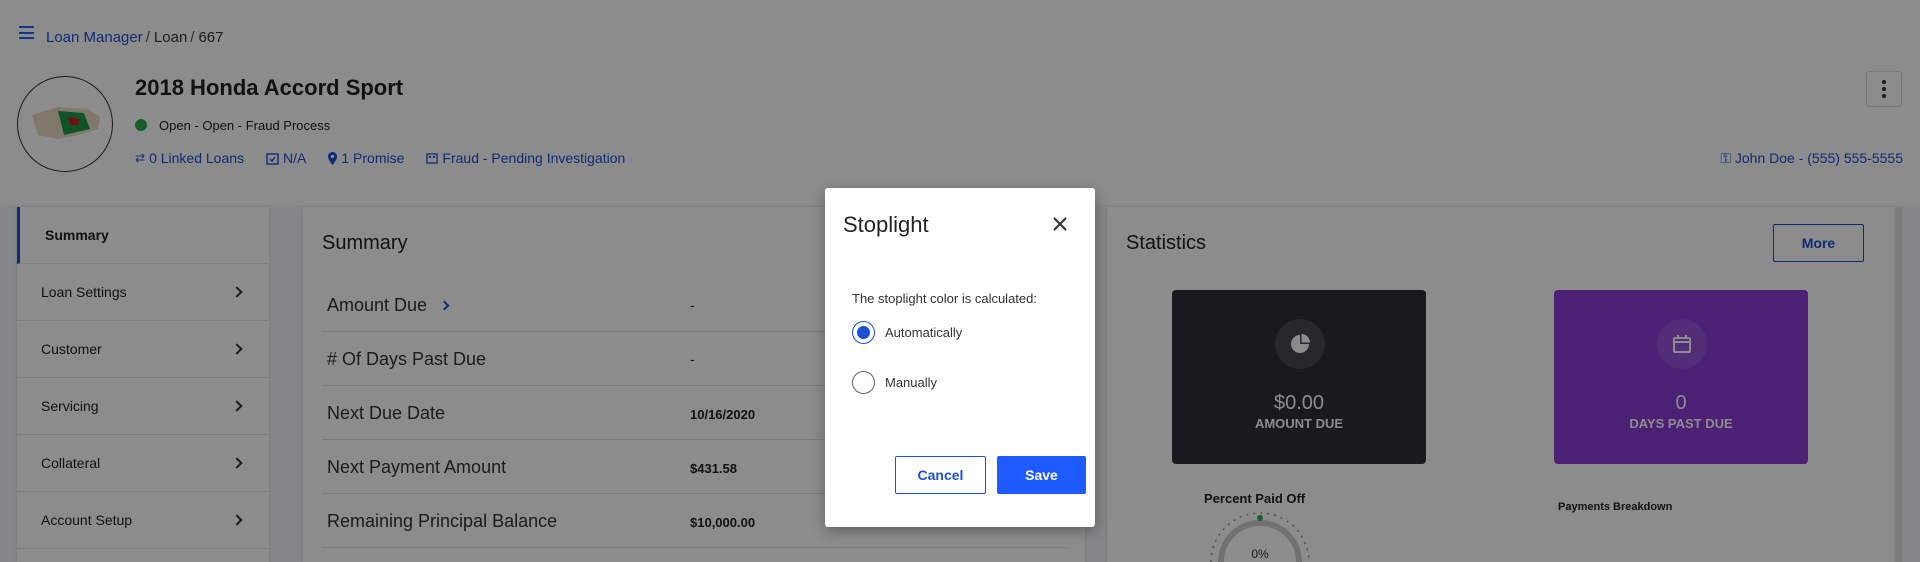  Describe the element at coordinates (924, 332) in the screenshot. I see `radio-label: Automatically` at that location.